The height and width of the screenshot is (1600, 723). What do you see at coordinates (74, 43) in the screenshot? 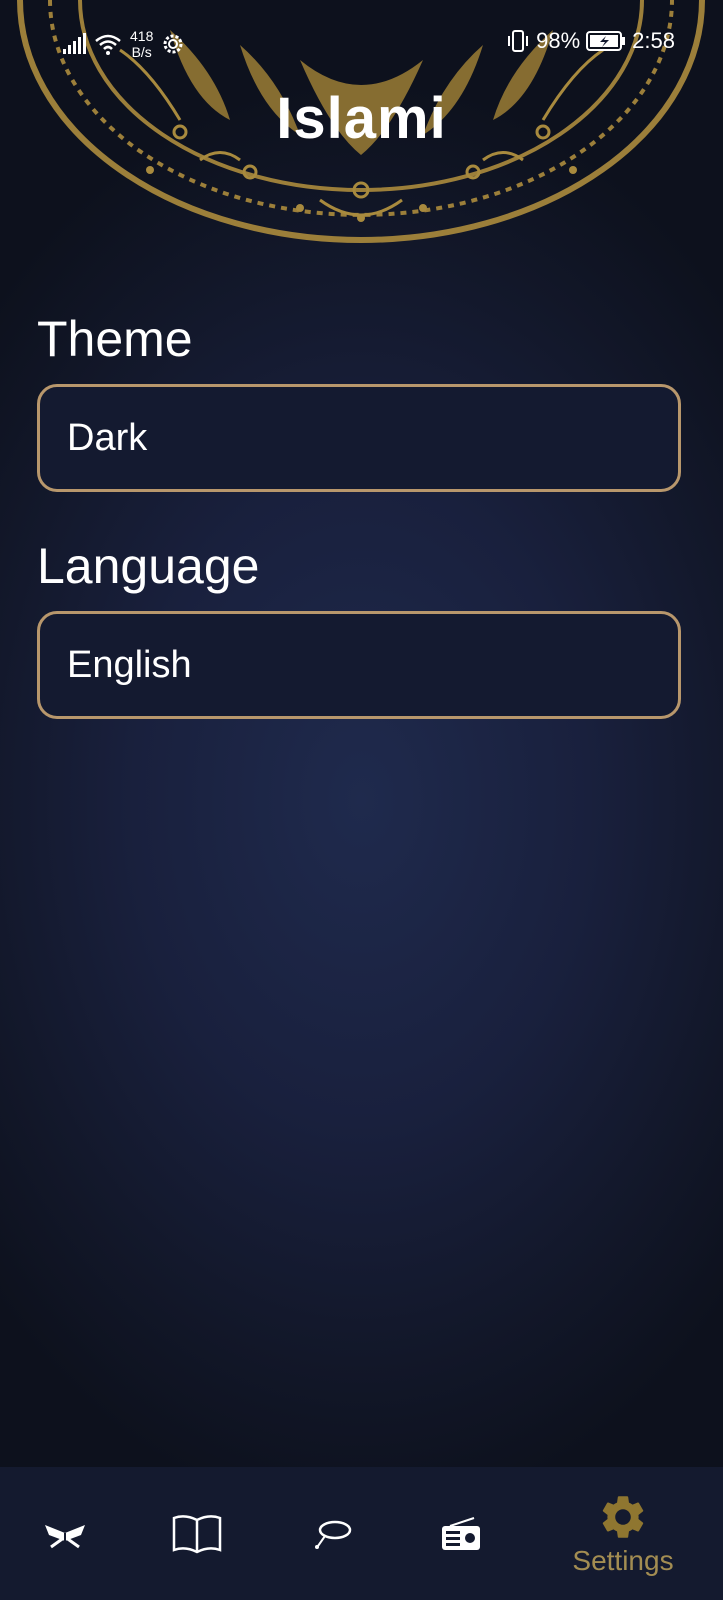
I see `signal-icon` at bounding box center [74, 43].